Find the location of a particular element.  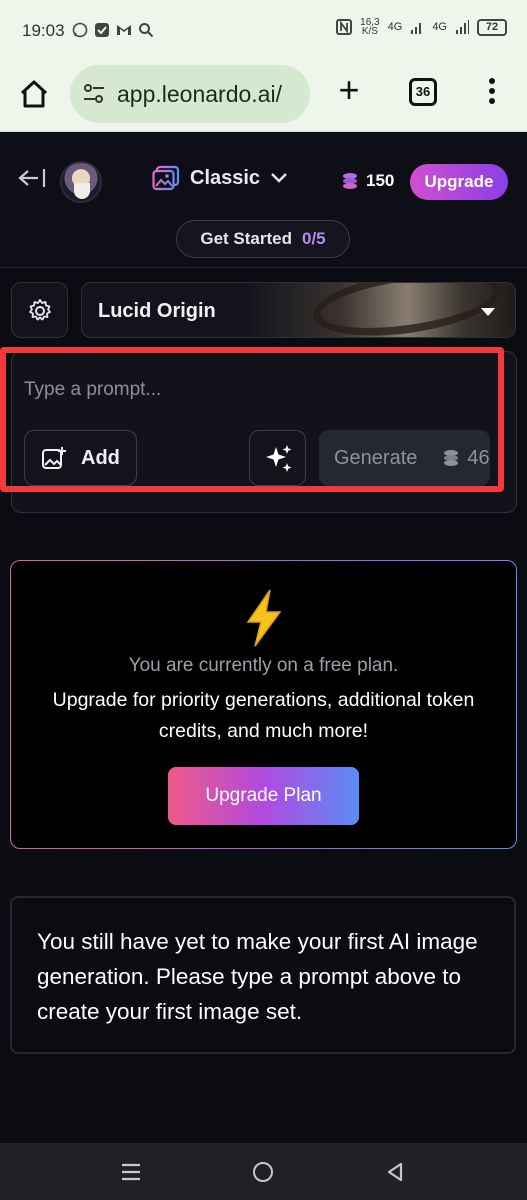

more-options-icon is located at coordinates (492, 93).